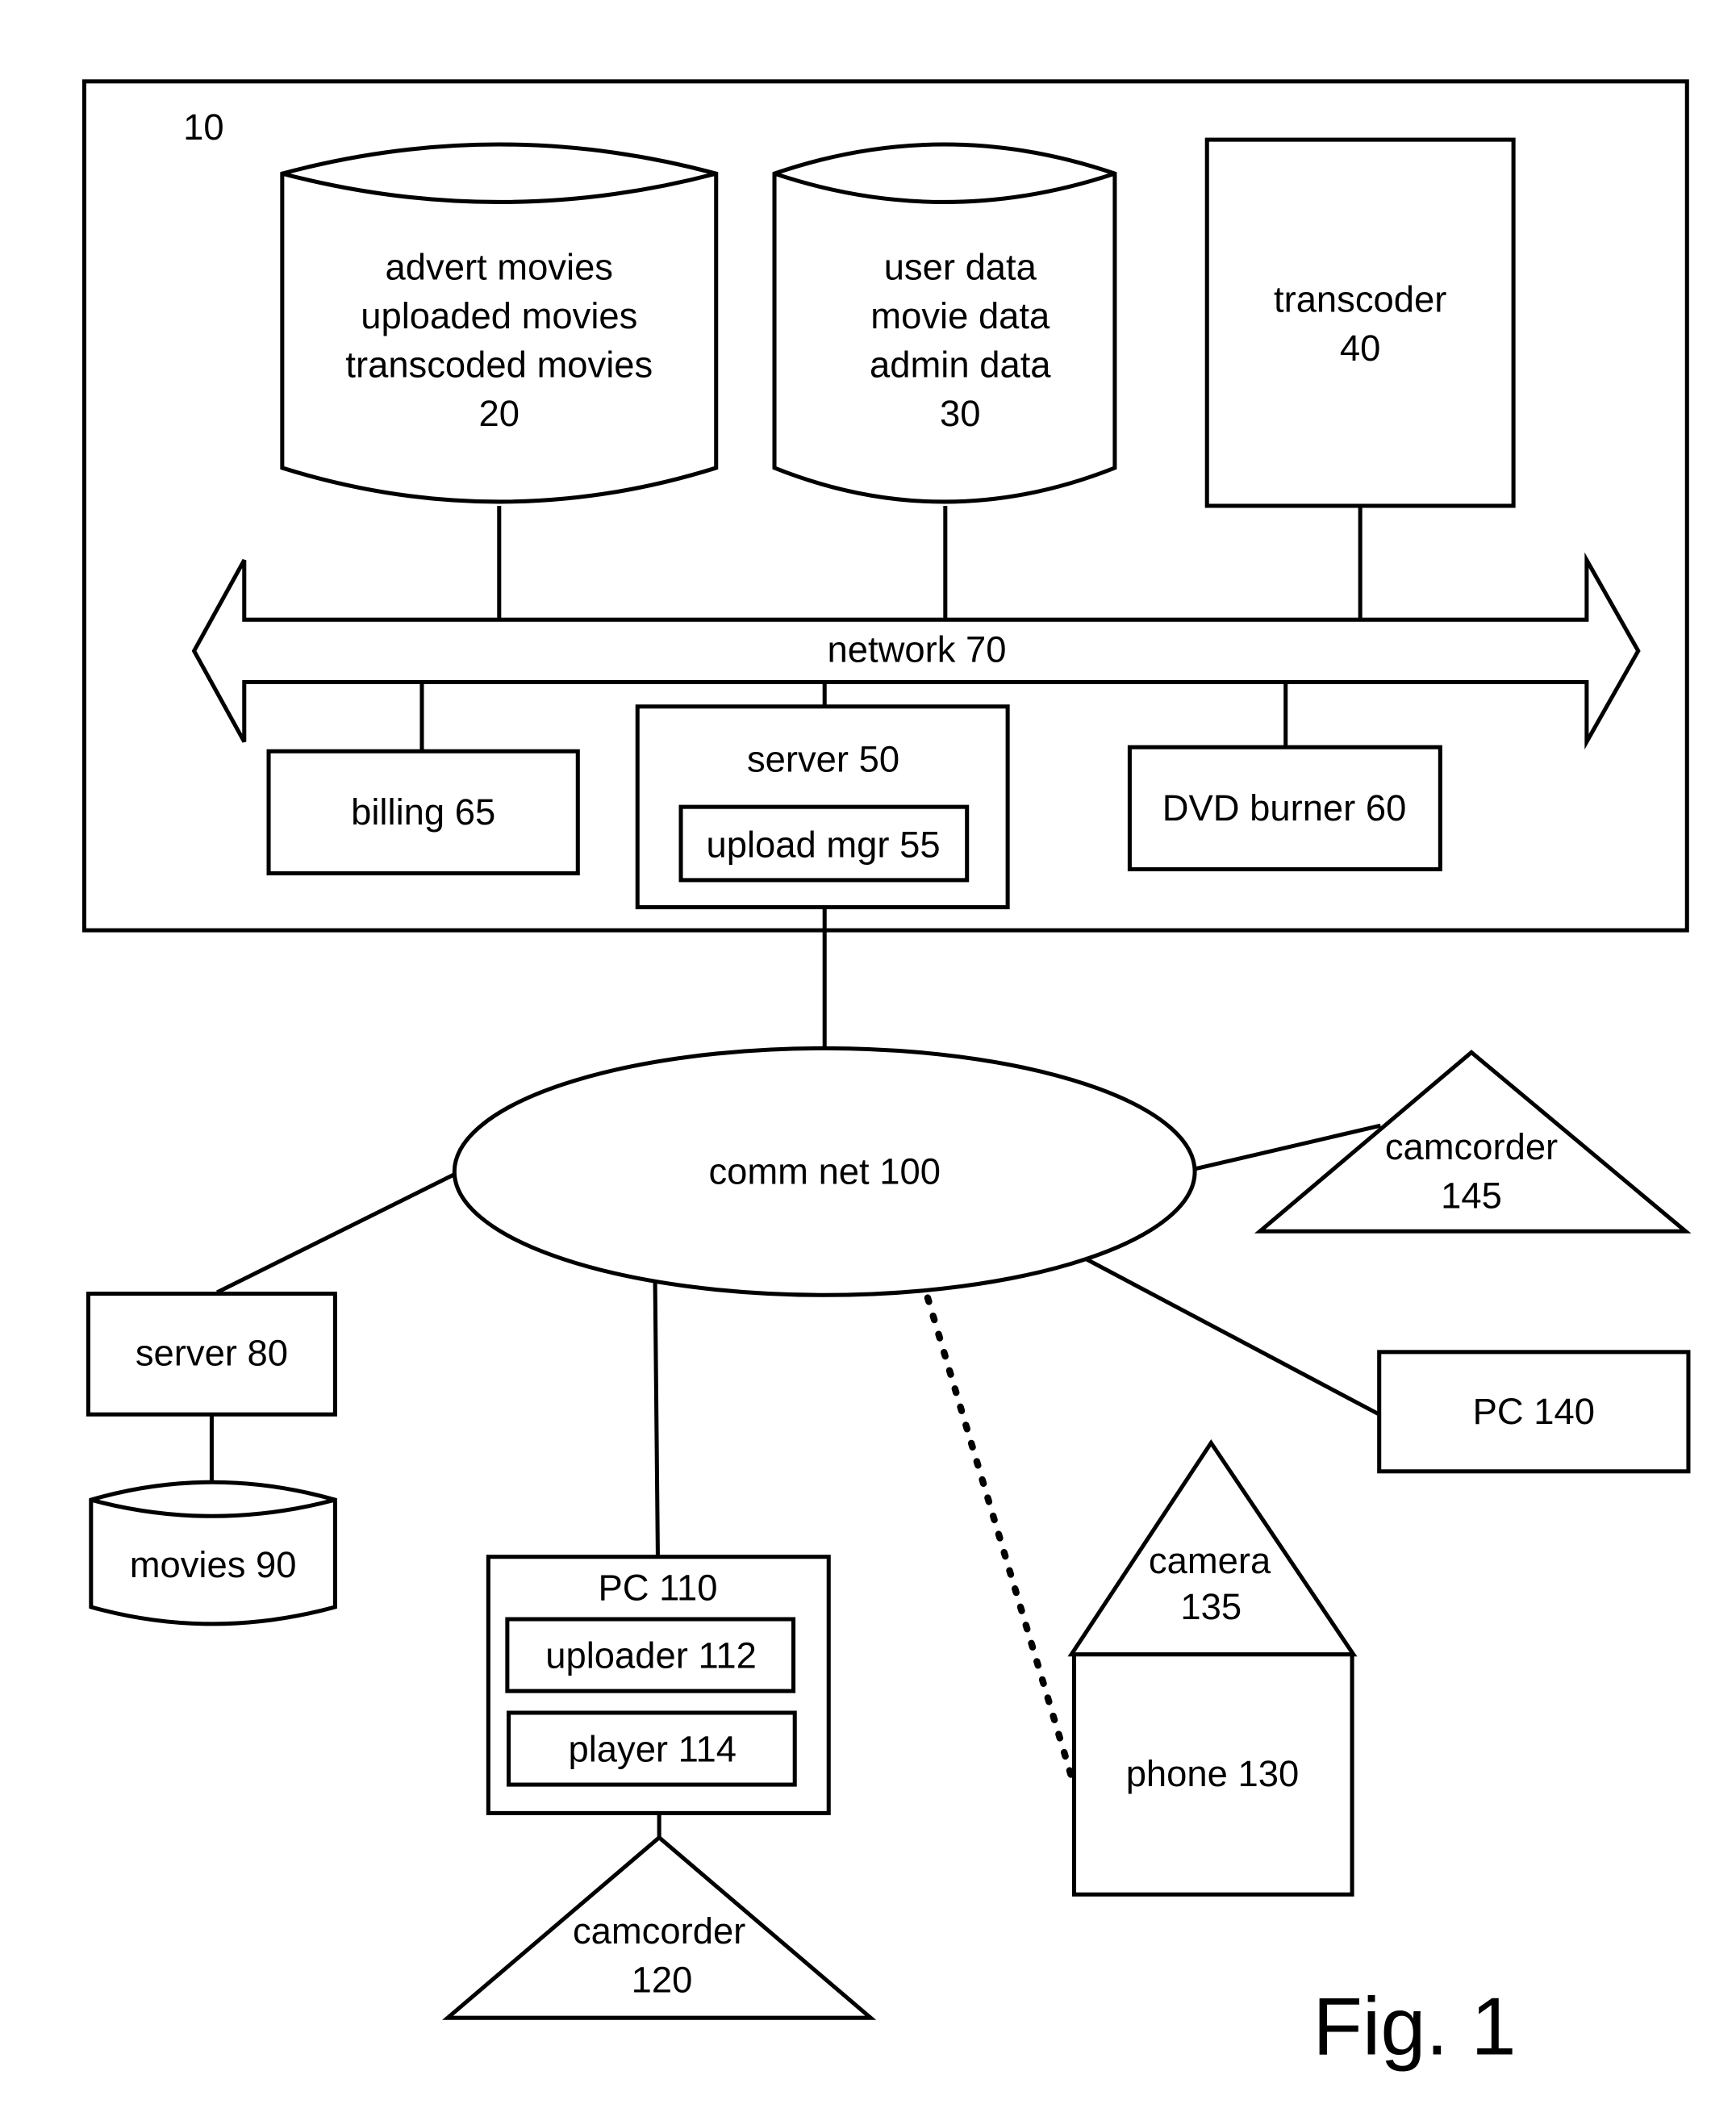 This screenshot has width=1736, height=2125. Describe the element at coordinates (500, 266) in the screenshot. I see `storage-20-line-1: advert movies` at that location.